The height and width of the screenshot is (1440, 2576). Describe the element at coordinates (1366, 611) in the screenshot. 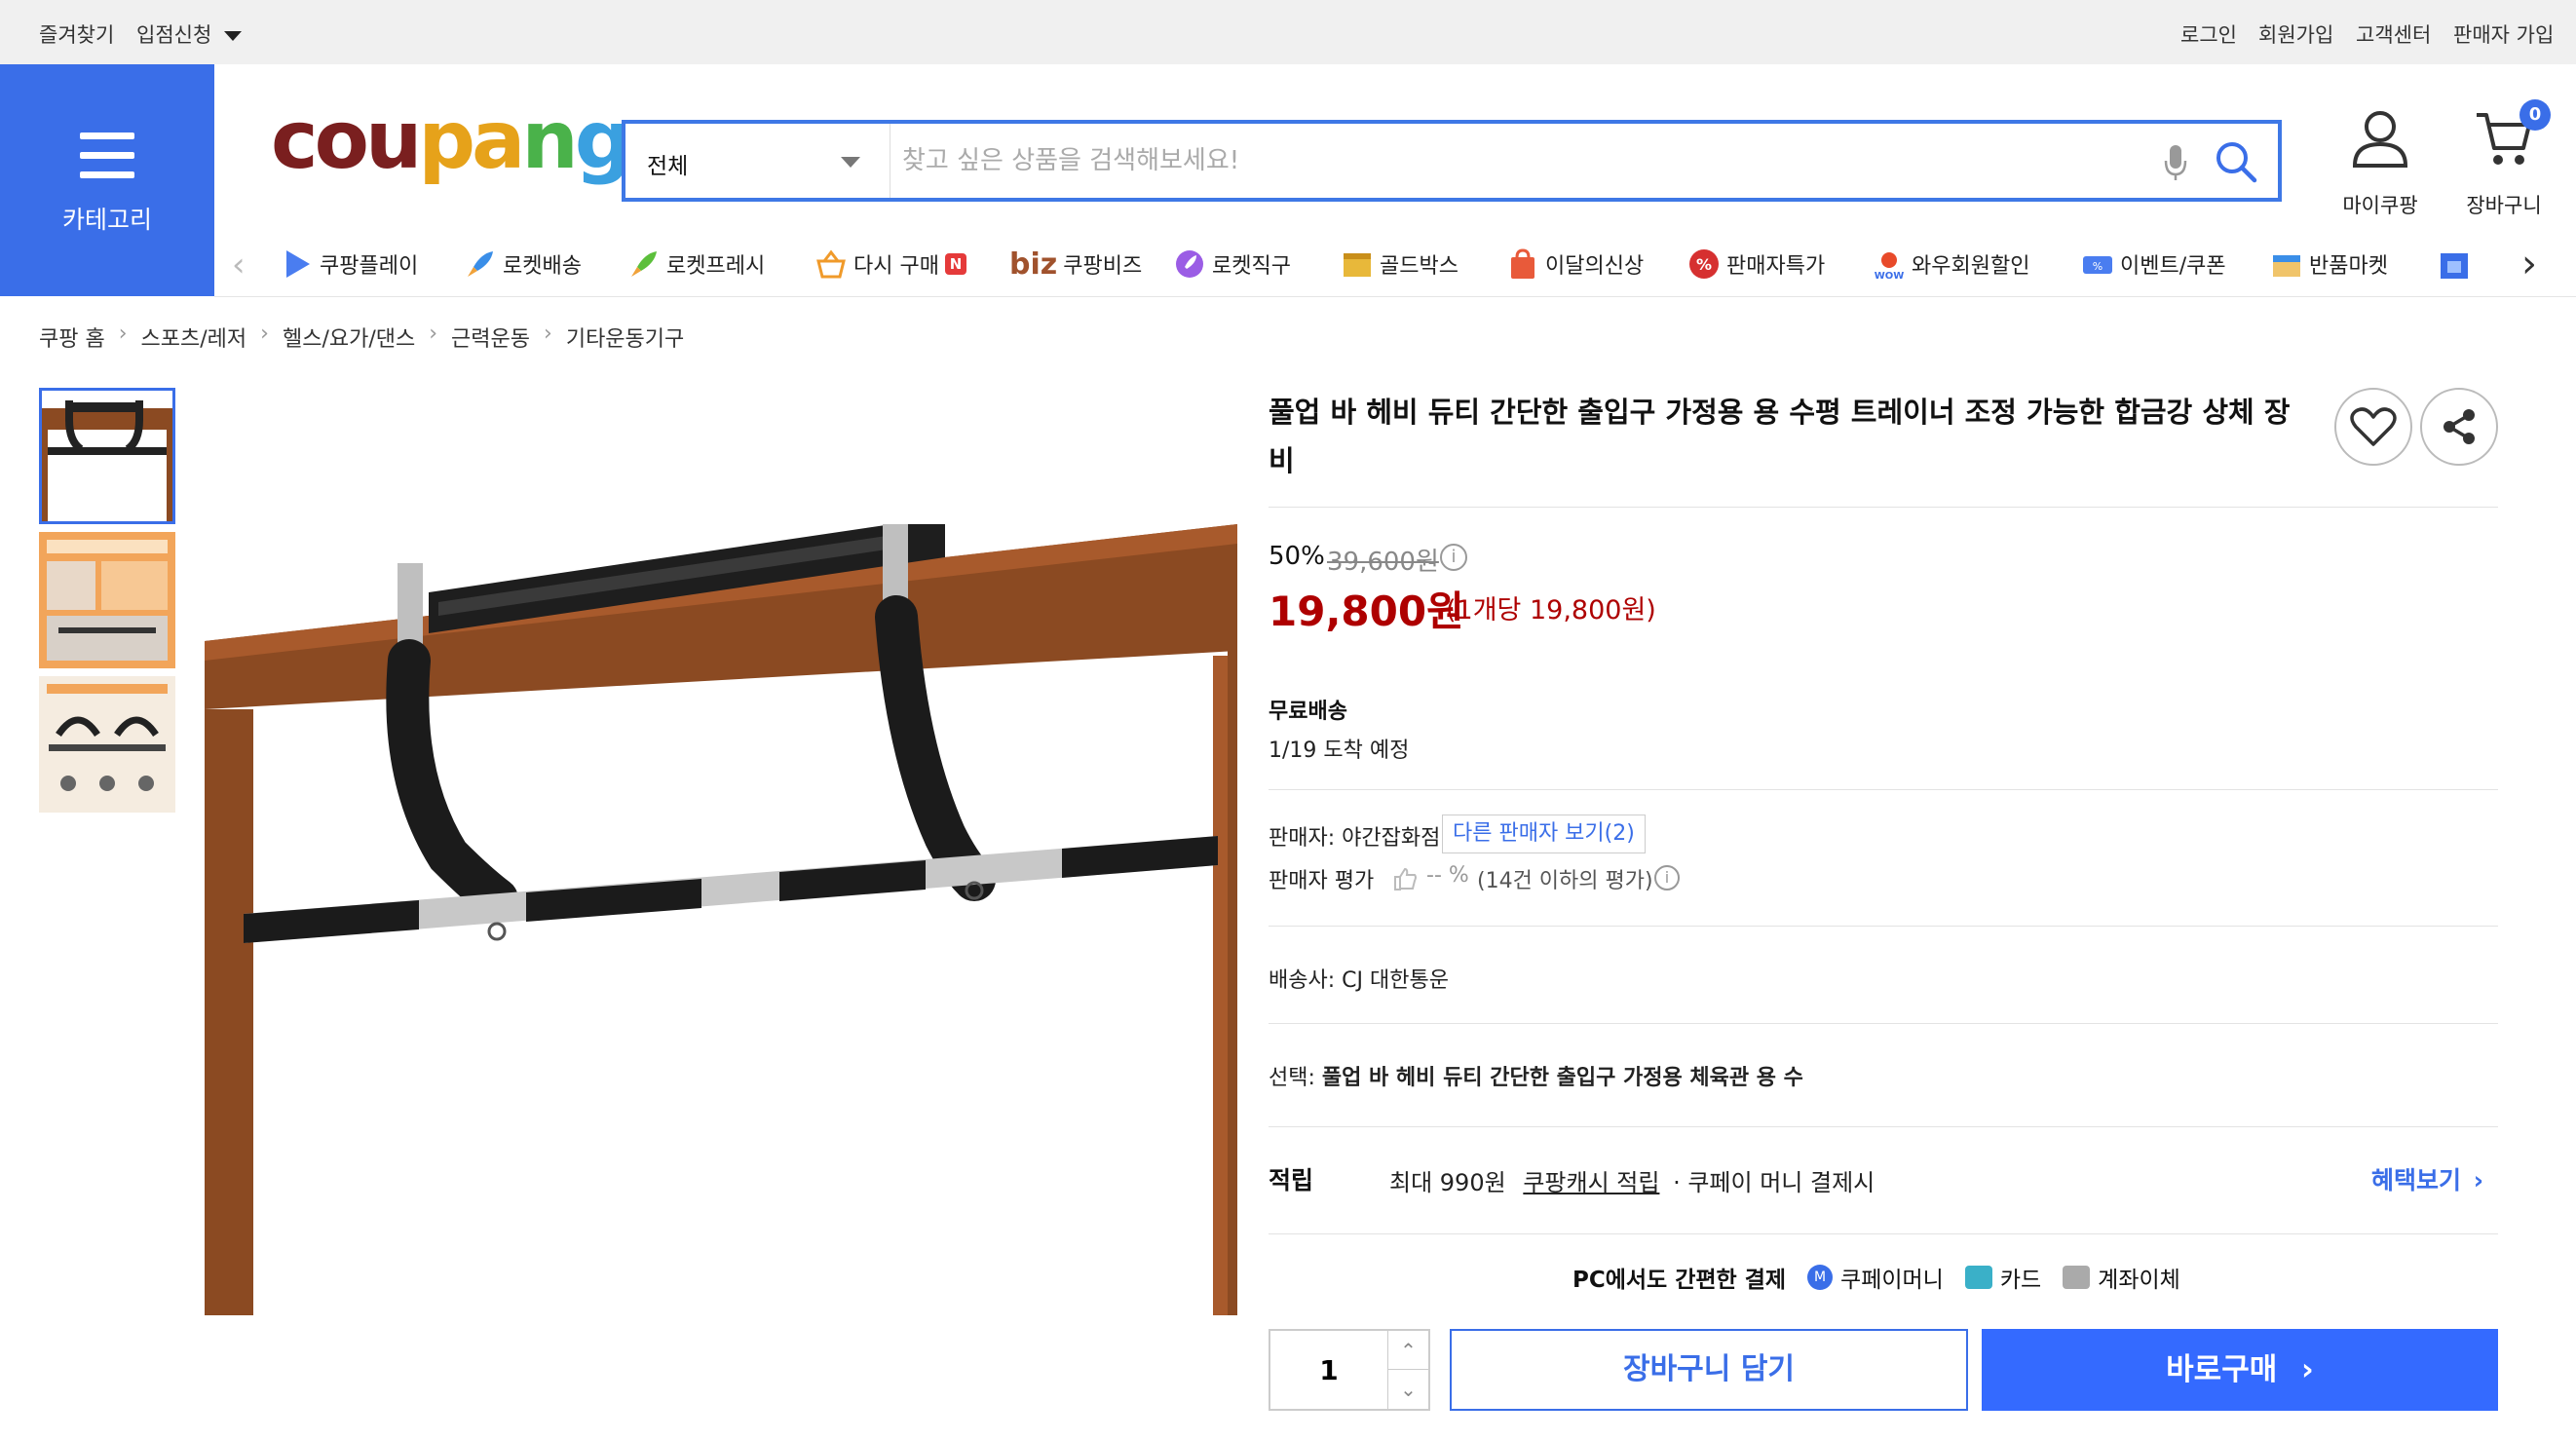

I see `sale-price: 19,800원` at that location.